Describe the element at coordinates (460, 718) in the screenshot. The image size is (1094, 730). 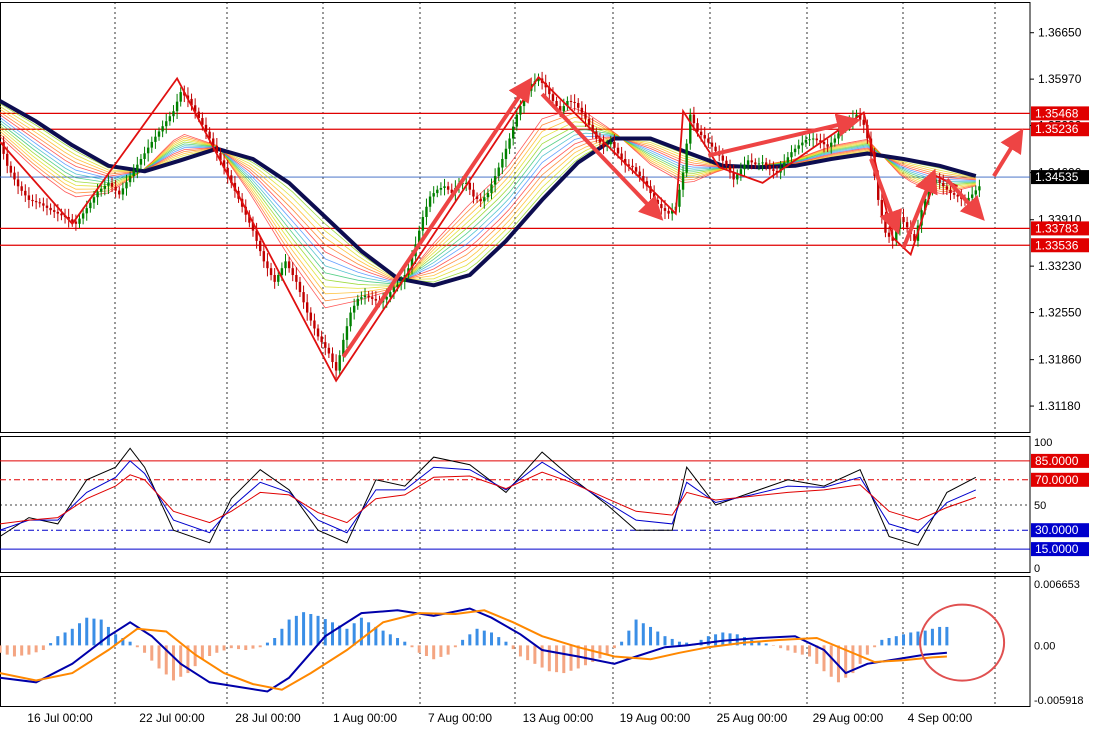
I see `time-axis-label: 7 Aug 00:00` at that location.